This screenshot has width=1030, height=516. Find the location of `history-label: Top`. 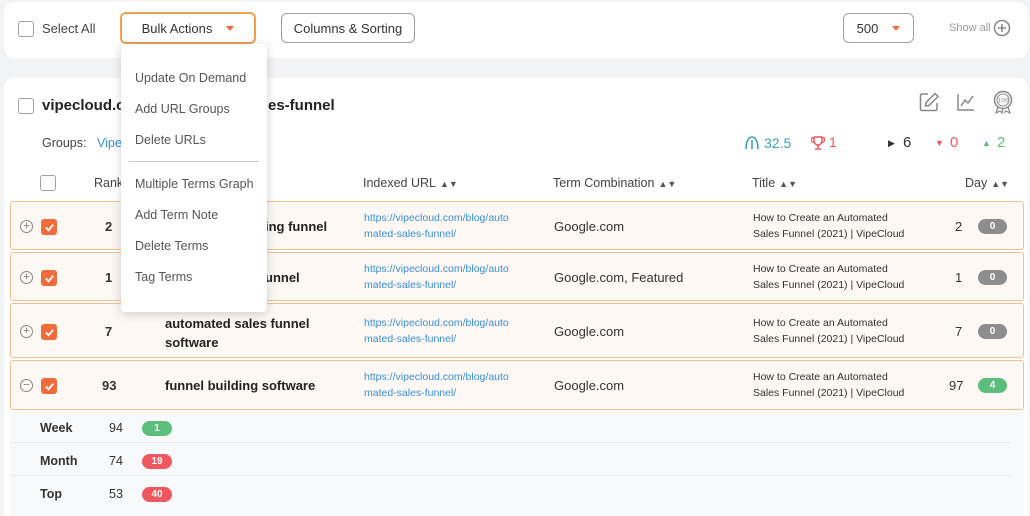

history-label: Top is located at coordinates (51, 494).